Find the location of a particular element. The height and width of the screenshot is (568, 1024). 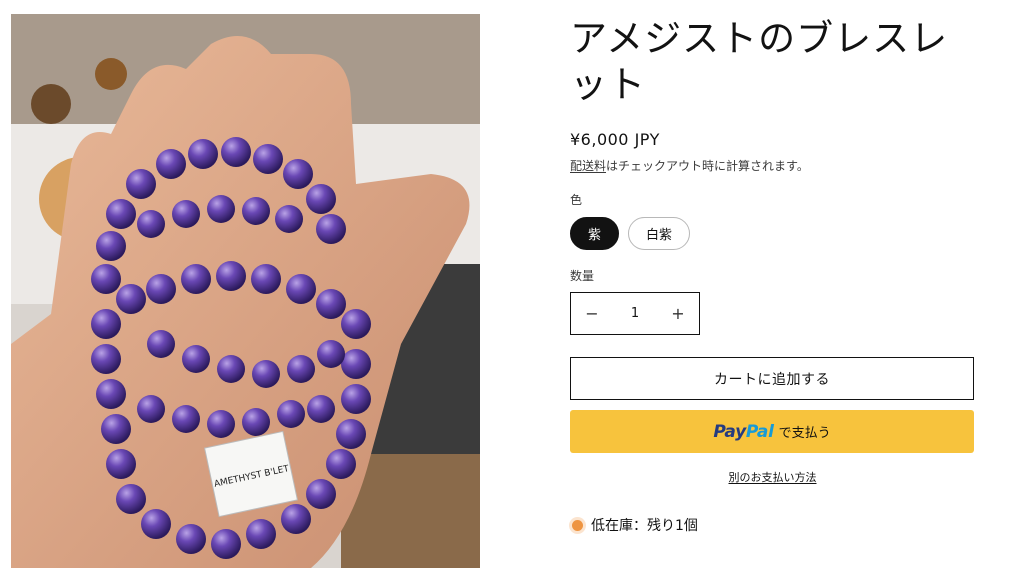

paypal-button: PayPal で支払う is located at coordinates (772, 431).